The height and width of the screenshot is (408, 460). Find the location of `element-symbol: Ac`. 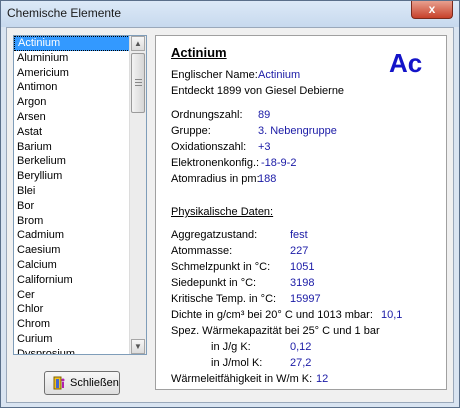

element-symbol: Ac is located at coordinates (406, 63).